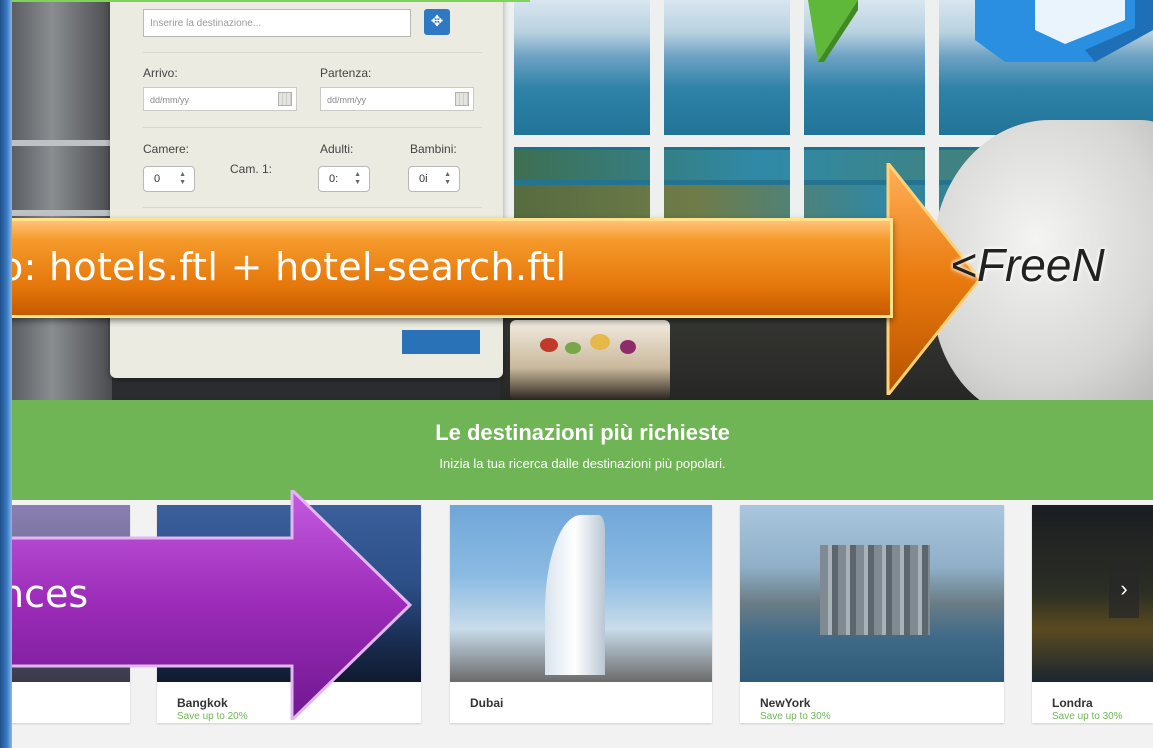 Image resolution: width=1153 pixels, height=748 pixels. Describe the element at coordinates (423, 179) in the screenshot. I see `children-value: 0i` at that location.